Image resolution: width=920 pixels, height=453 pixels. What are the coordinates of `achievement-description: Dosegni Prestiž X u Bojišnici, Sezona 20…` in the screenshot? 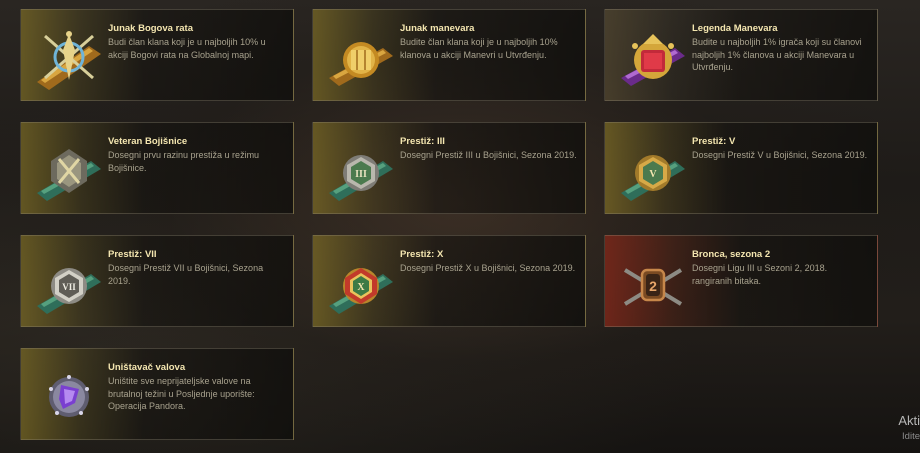 It's located at (488, 268).